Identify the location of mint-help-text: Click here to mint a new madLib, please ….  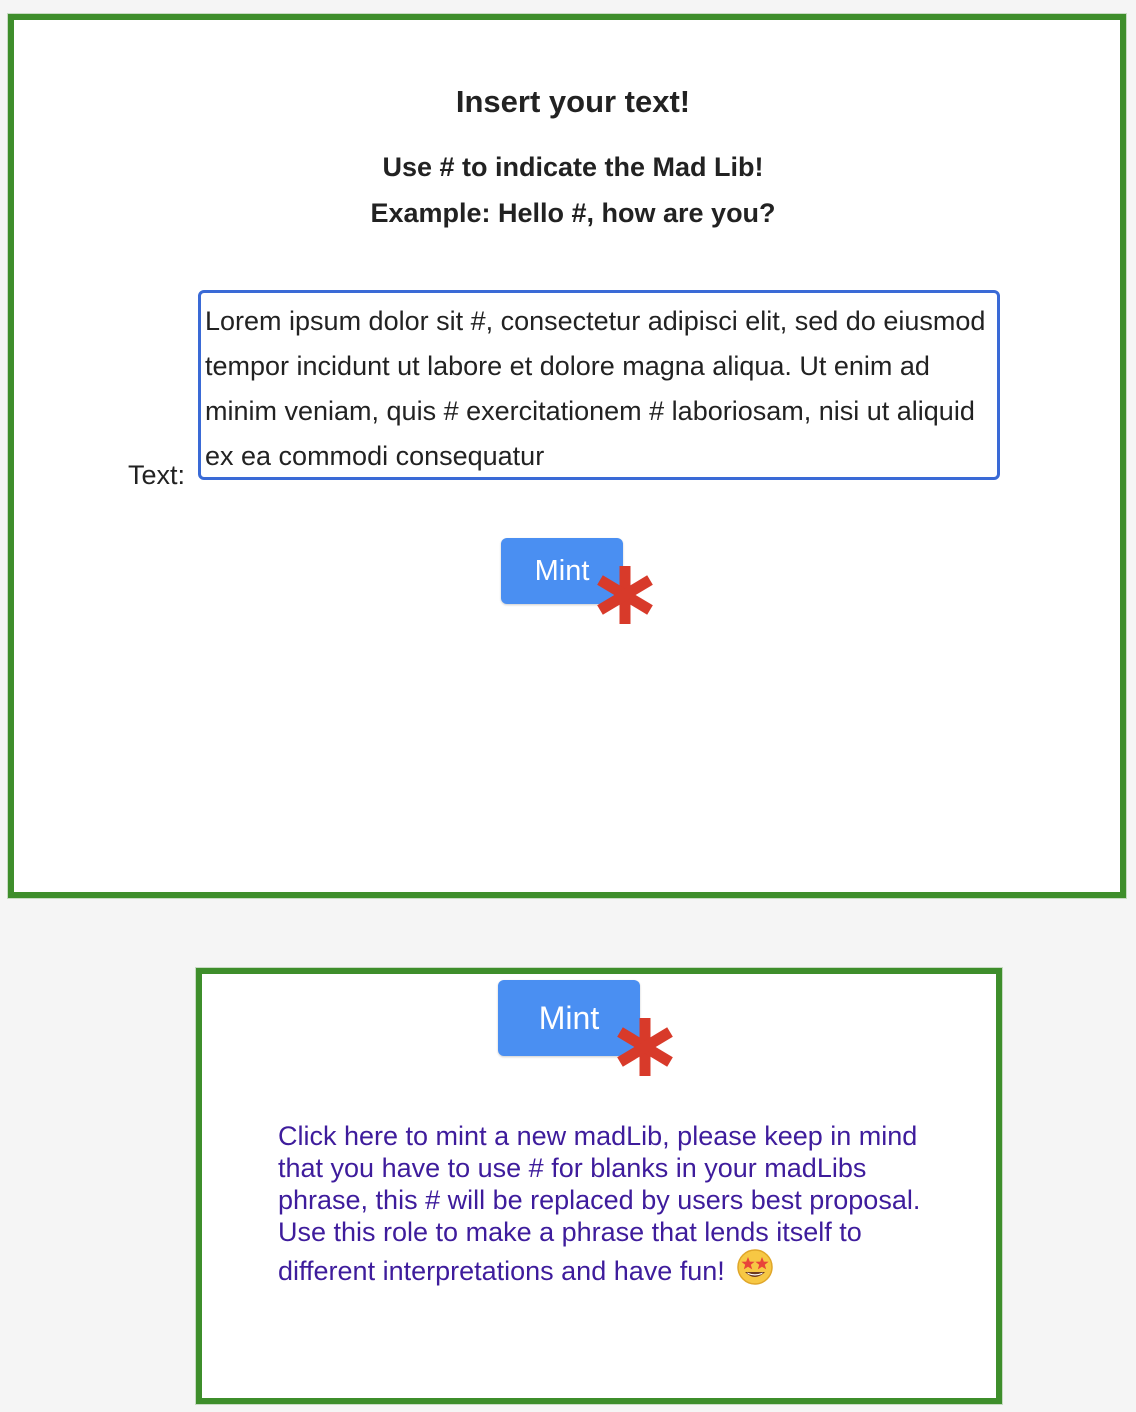
(608, 1203).